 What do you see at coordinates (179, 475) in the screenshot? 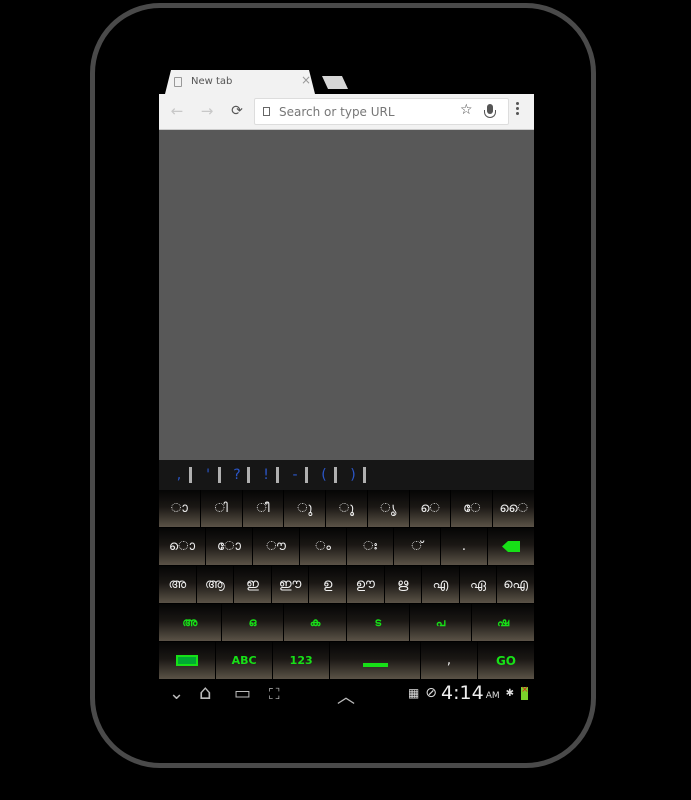
I see `suggestion-comma: ,` at bounding box center [179, 475].